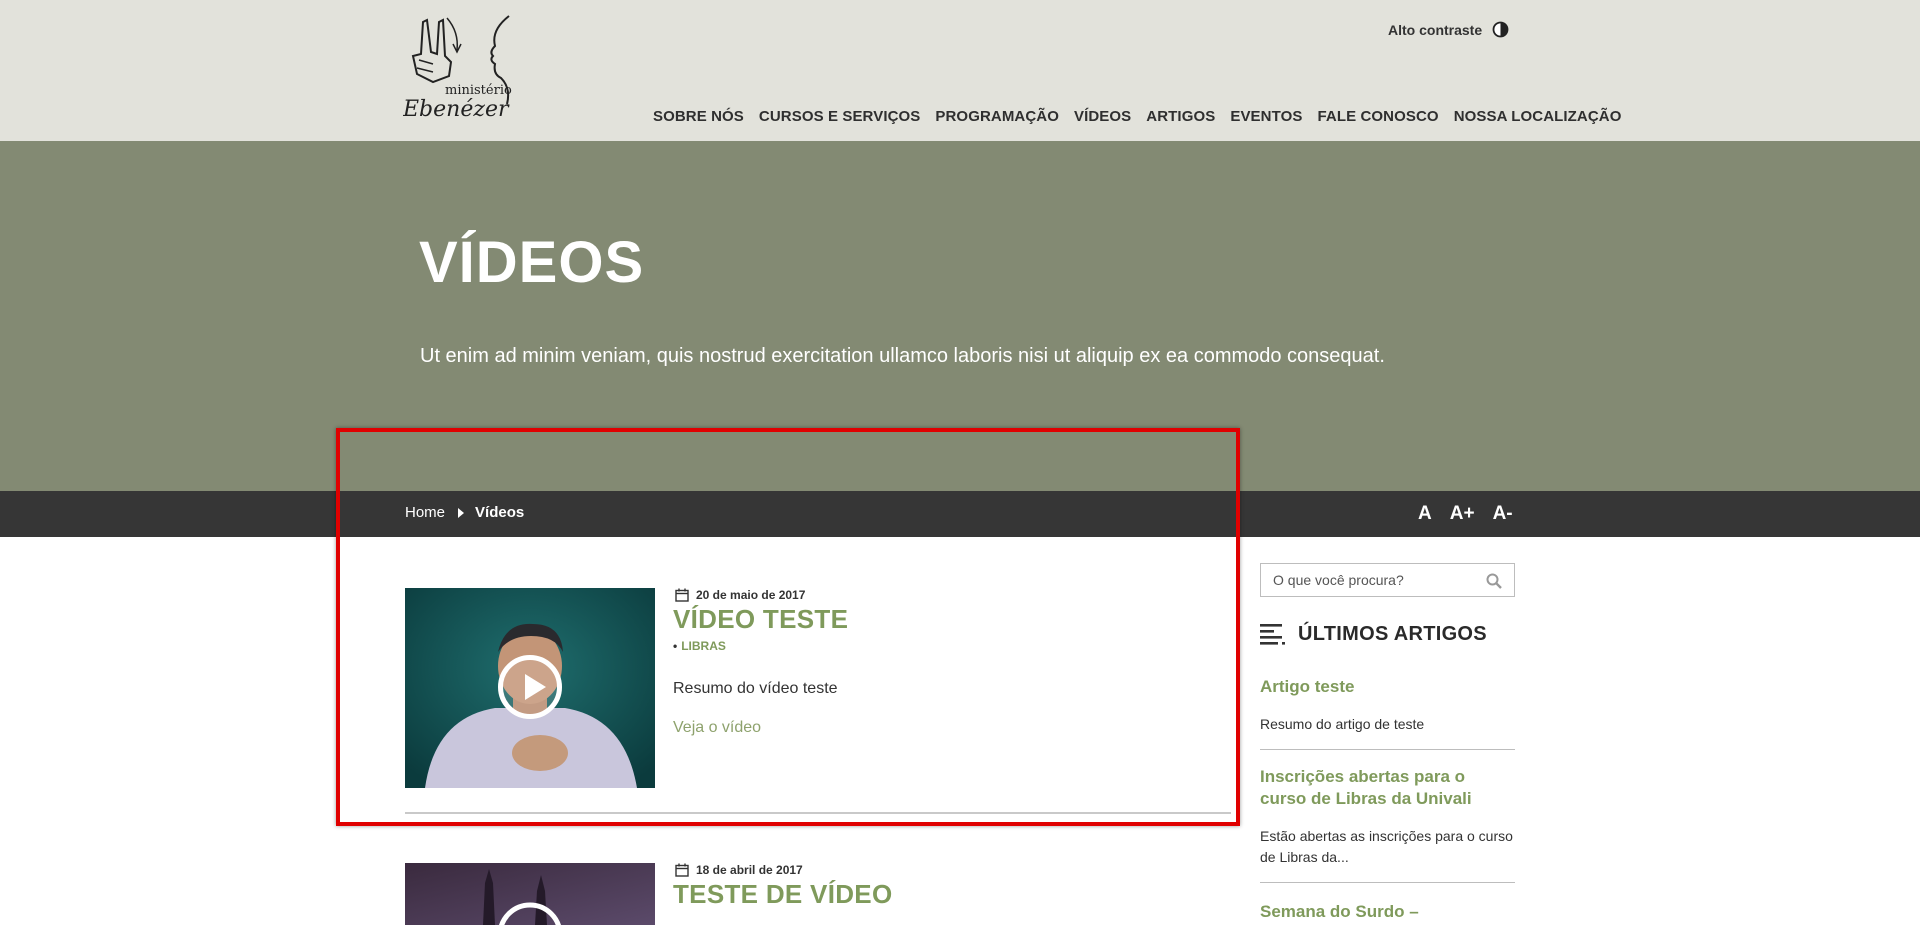  I want to click on nav-cursos-e-servicos: CURSOS E SERVIÇOS, so click(839, 116).